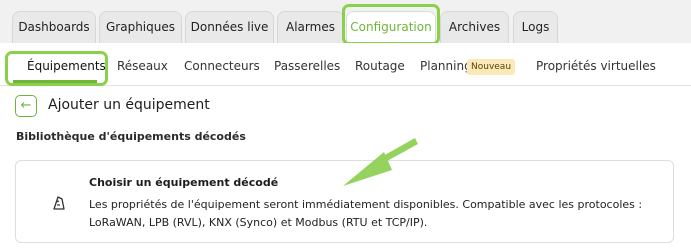  Describe the element at coordinates (129, 105) in the screenshot. I see `page-title: Ajouter un équipement` at that location.